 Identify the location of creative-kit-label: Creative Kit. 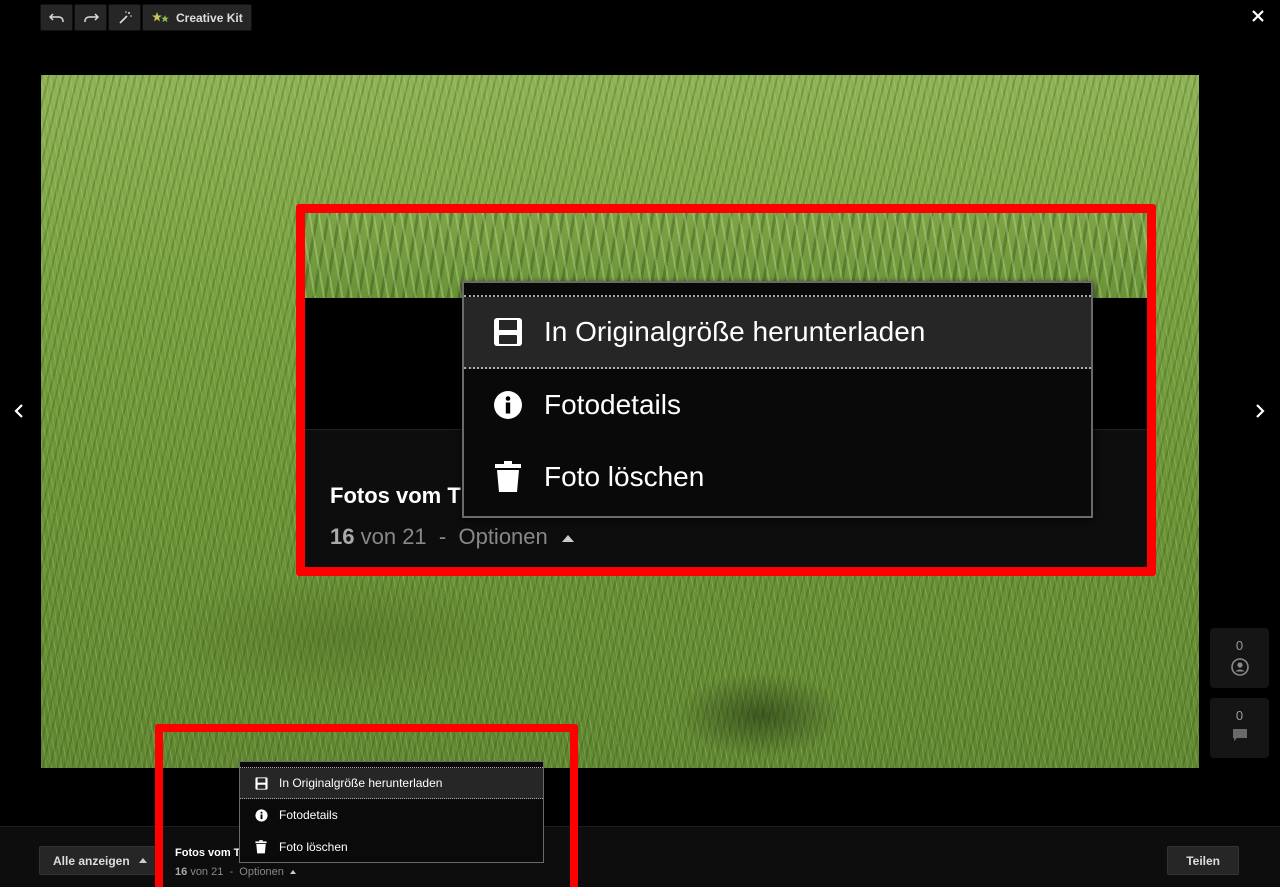
(209, 17).